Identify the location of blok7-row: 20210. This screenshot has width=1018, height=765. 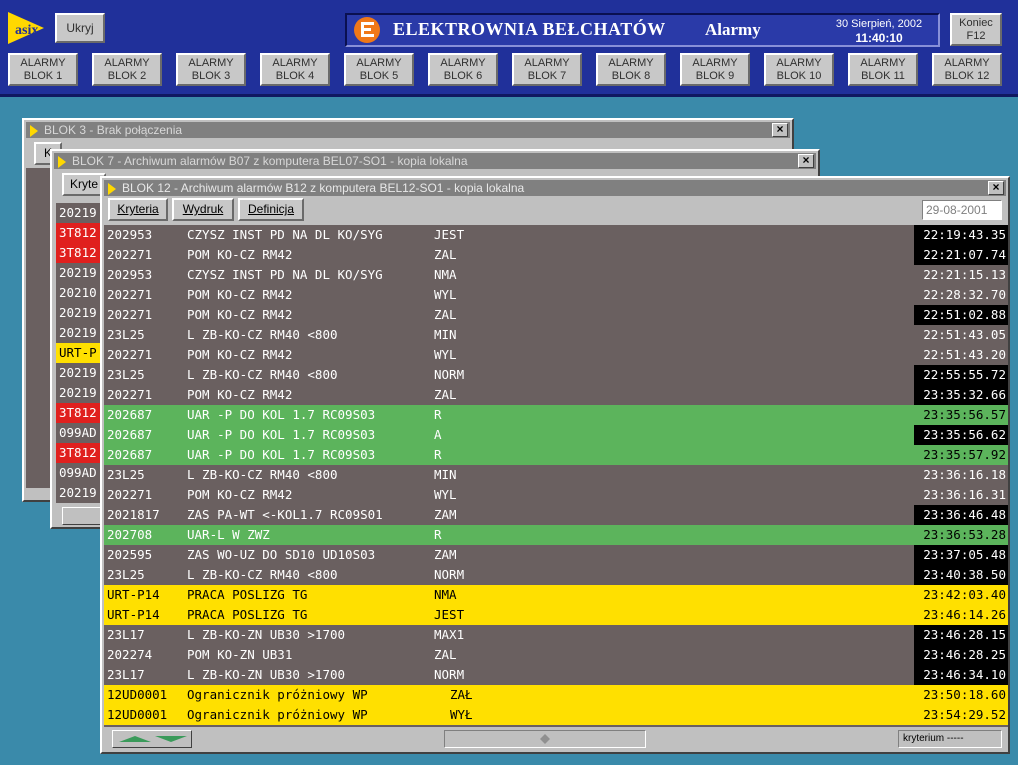
(79, 293).